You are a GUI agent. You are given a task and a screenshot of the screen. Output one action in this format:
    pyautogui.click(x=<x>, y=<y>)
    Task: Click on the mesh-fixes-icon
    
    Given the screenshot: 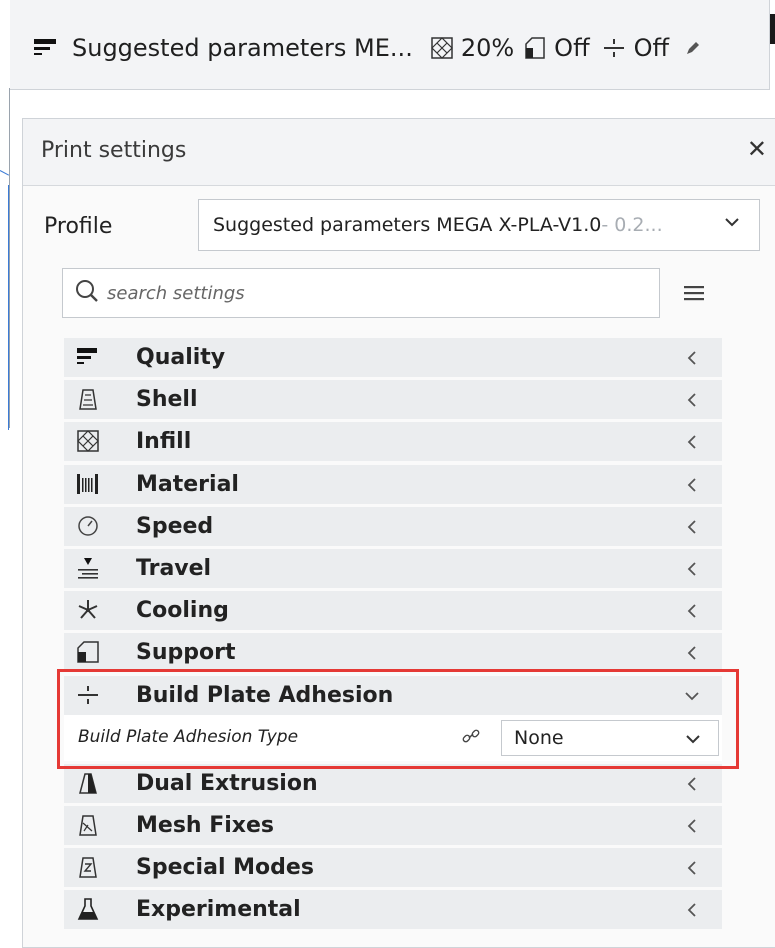 What is the action you would take?
    pyautogui.click(x=88, y=825)
    